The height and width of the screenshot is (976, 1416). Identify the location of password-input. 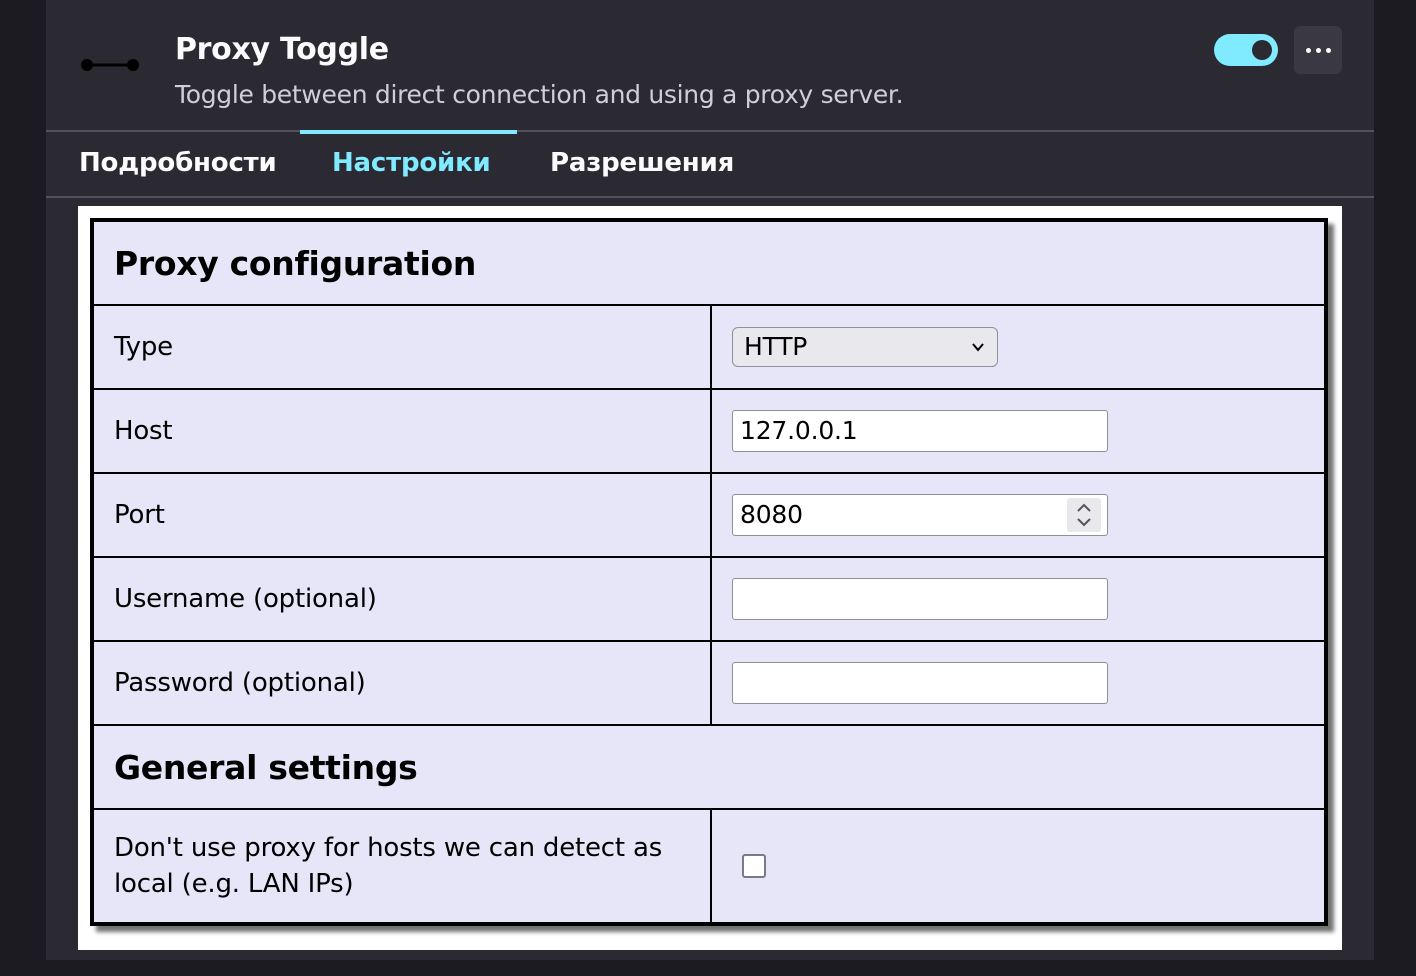
(920, 683).